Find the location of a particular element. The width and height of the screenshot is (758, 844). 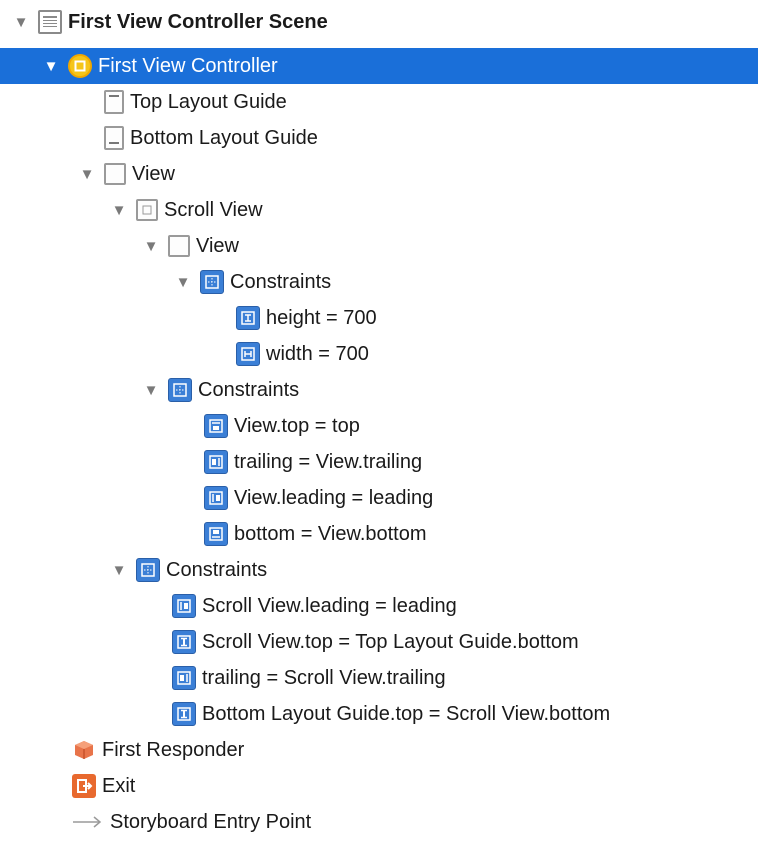

trailing-view-constraint-row: trailing = View.trailing is located at coordinates (379, 462).